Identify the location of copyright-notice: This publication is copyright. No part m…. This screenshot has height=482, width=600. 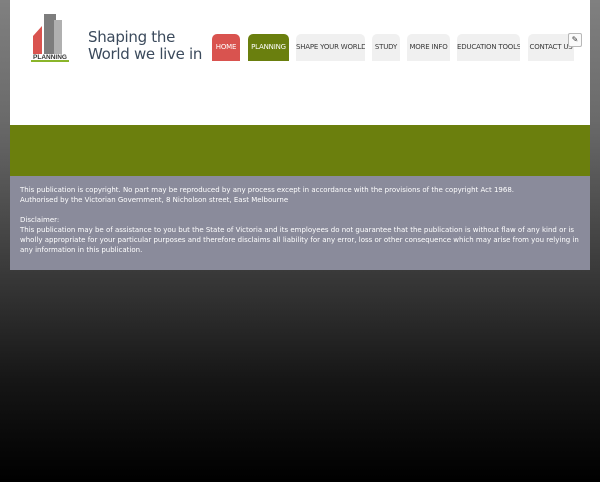
(267, 190).